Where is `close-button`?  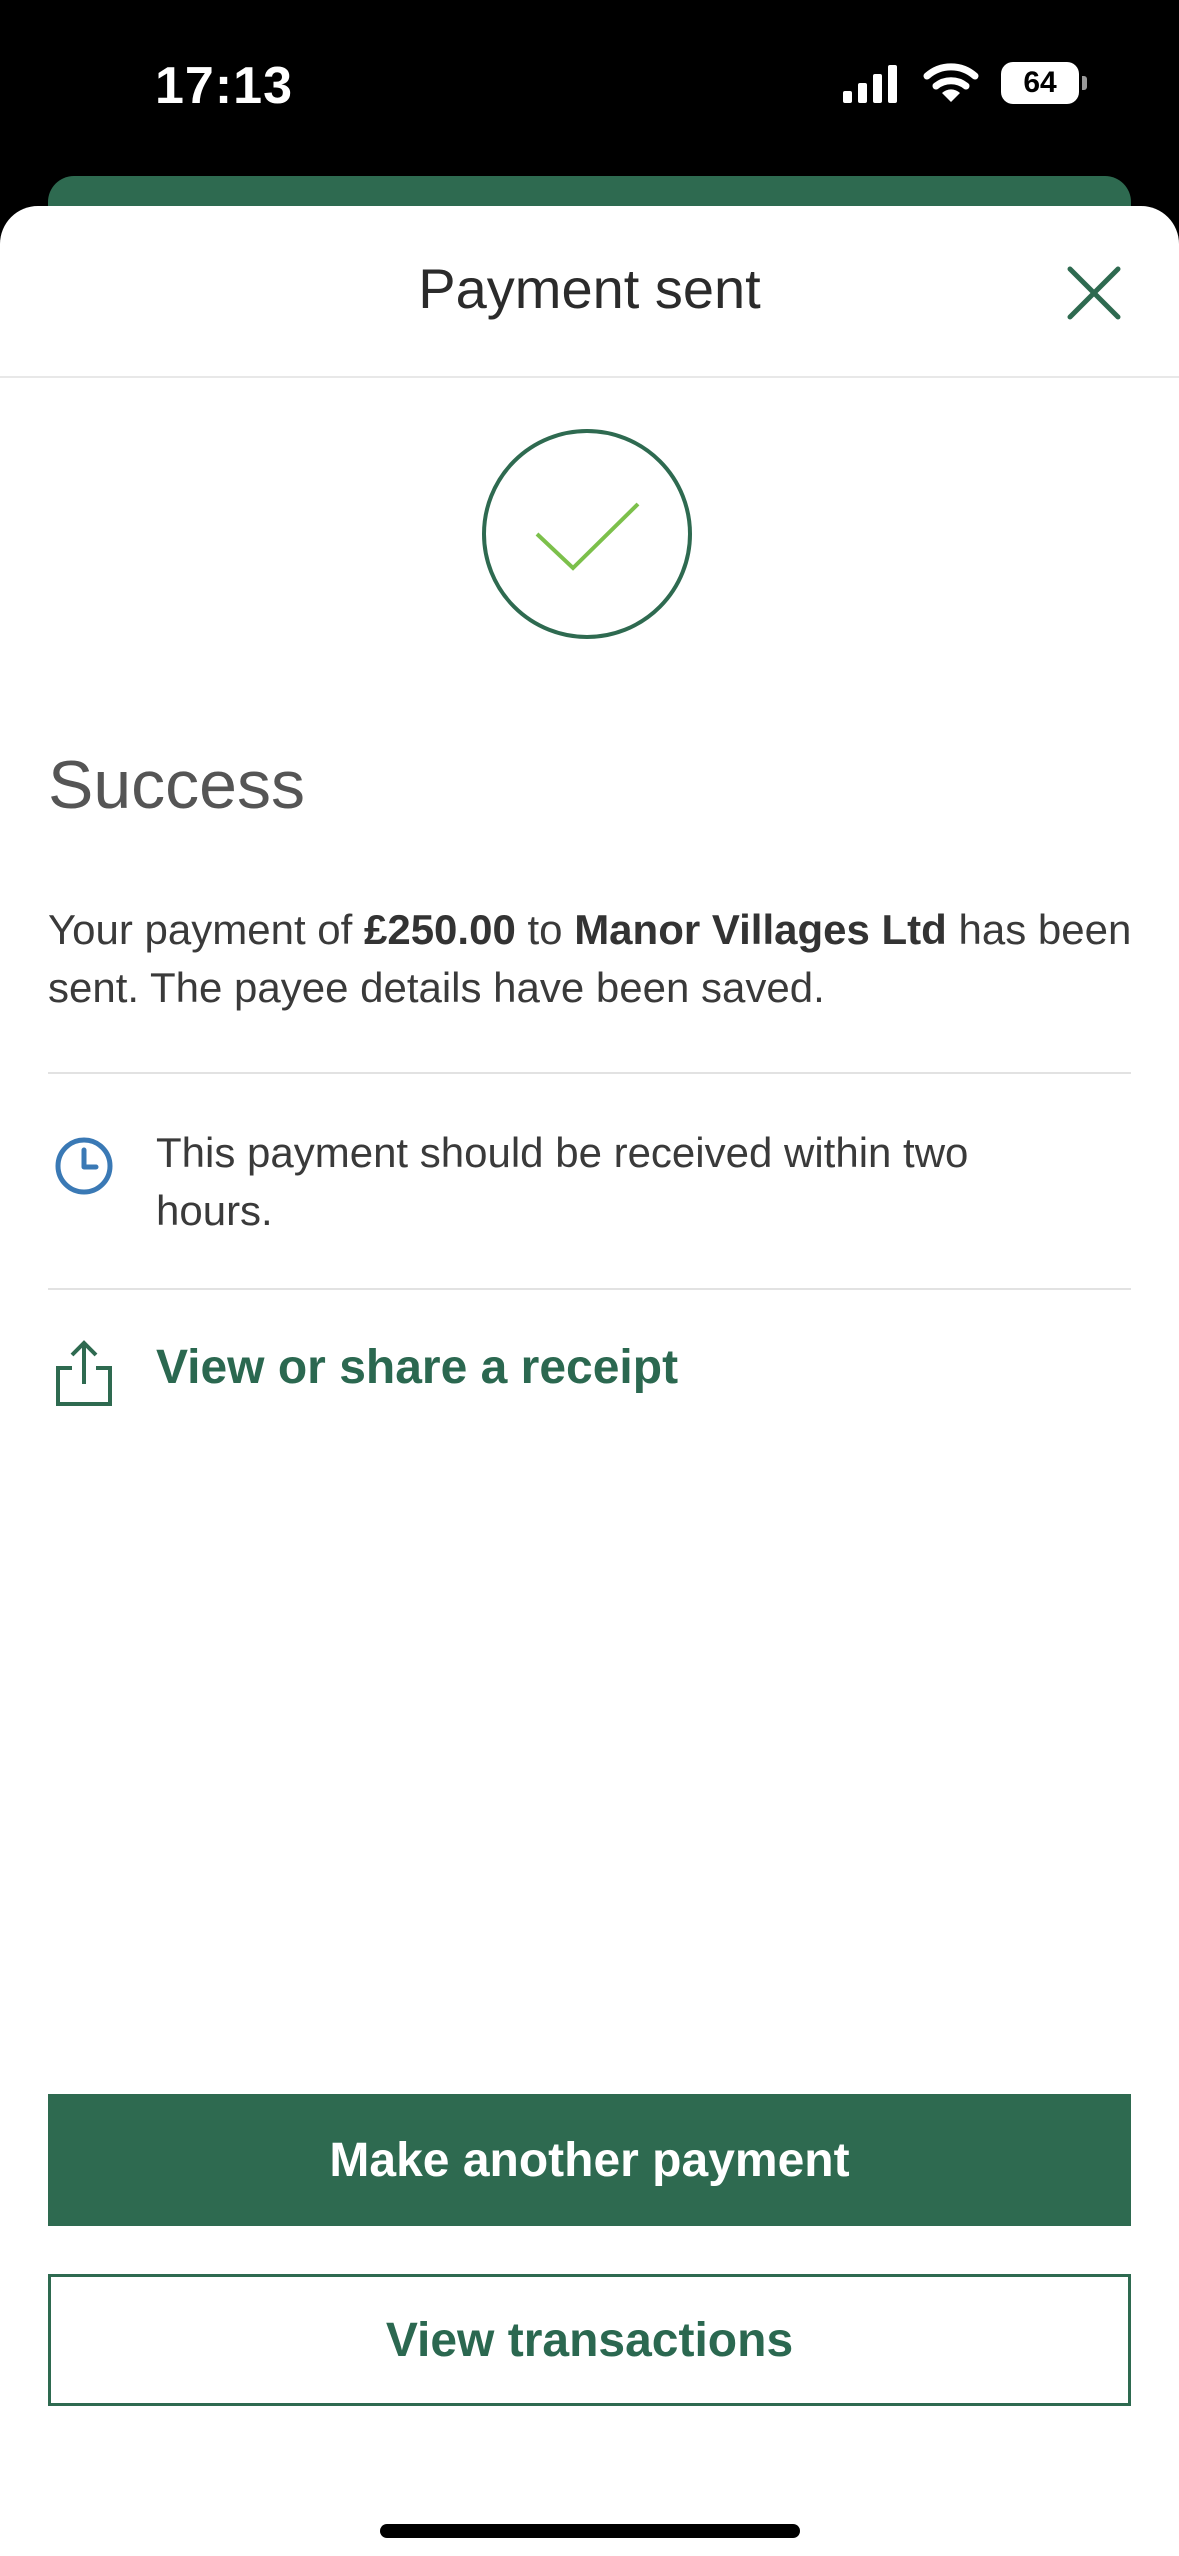 close-button is located at coordinates (1094, 293).